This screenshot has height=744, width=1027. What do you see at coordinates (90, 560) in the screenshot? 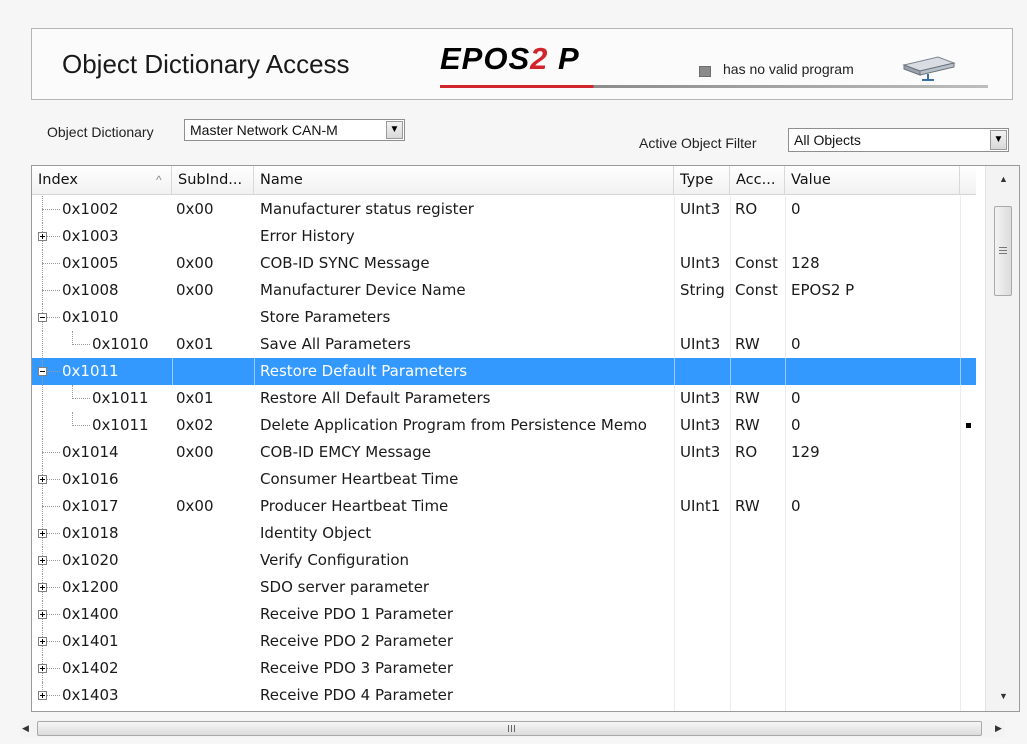
I see `index-cell: 0x1020` at bounding box center [90, 560].